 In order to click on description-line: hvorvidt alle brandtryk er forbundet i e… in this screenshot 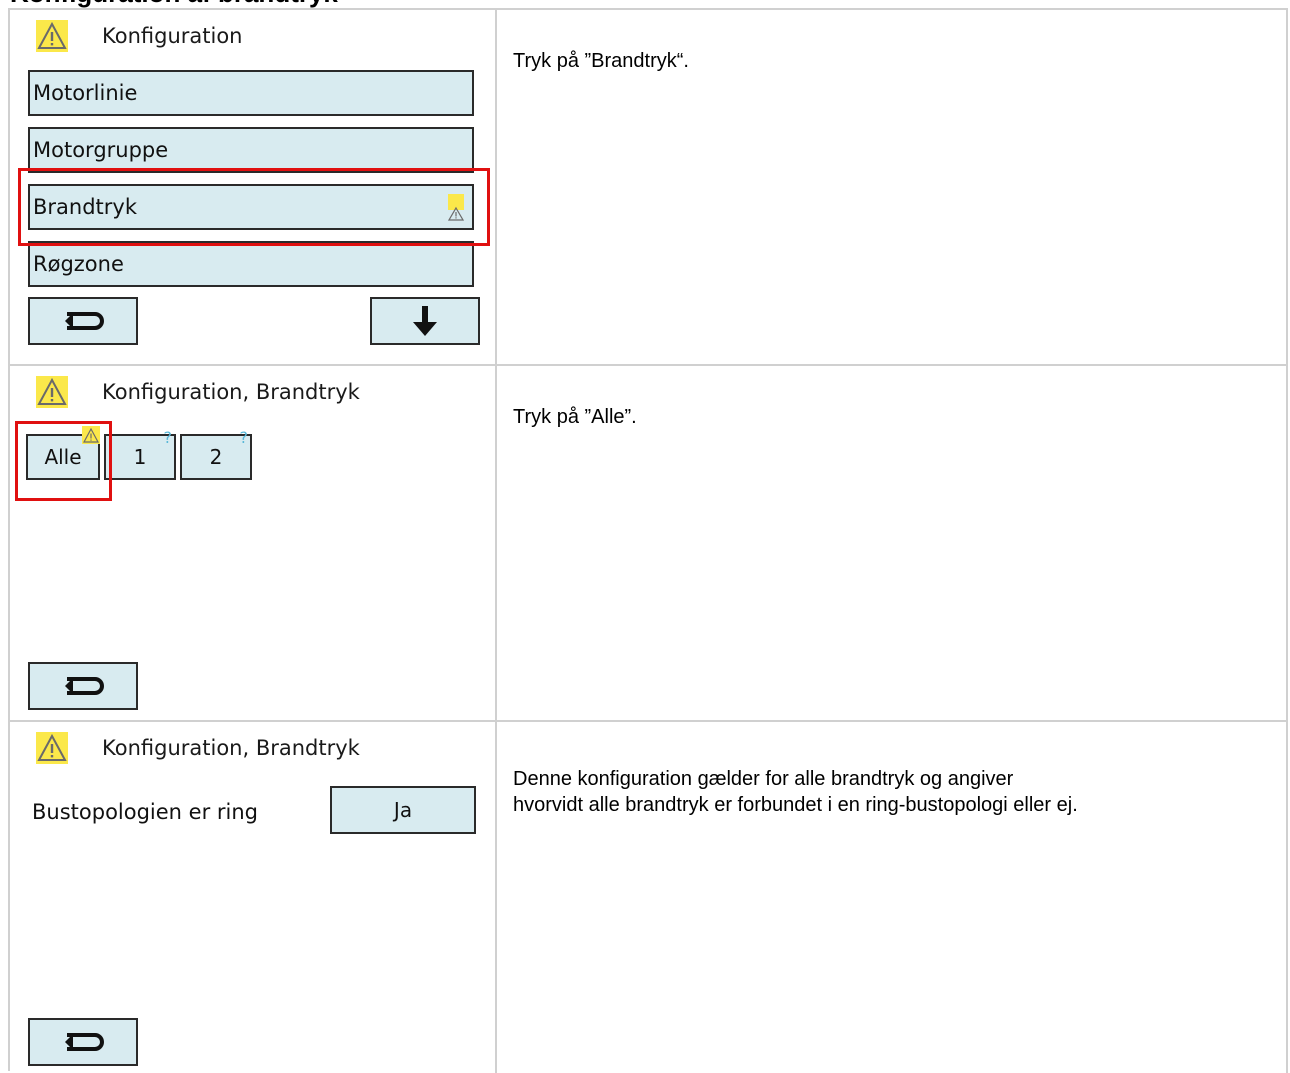, I will do `click(795, 805)`.